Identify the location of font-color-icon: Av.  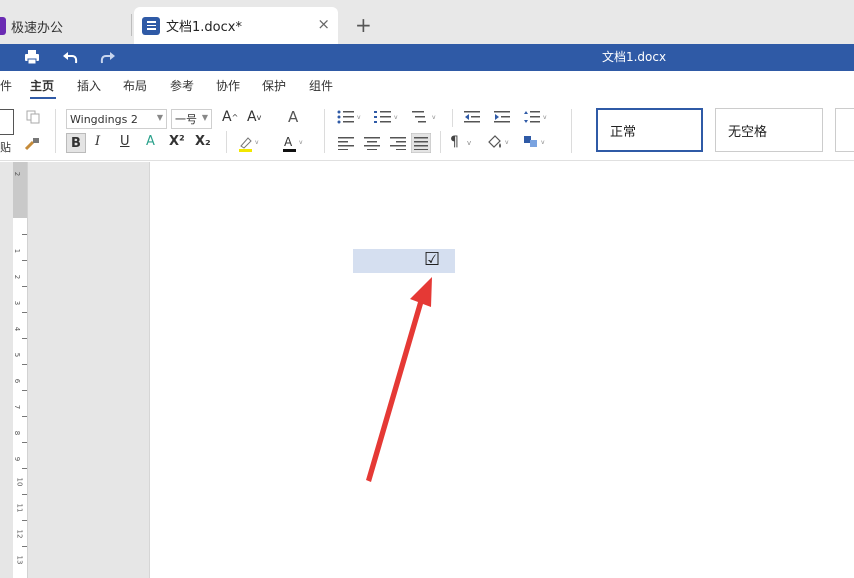
(294, 144).